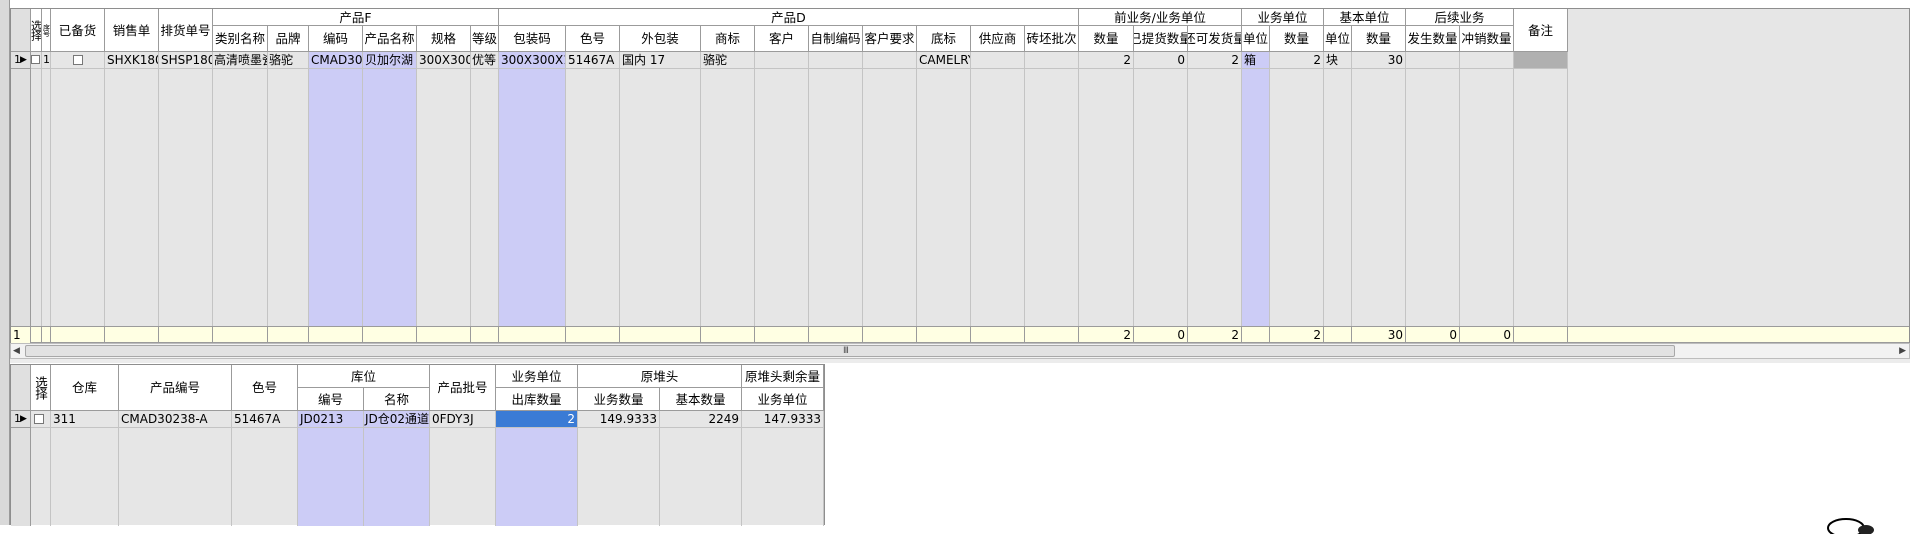 Image resolution: width=1910 pixels, height=537 pixels. Describe the element at coordinates (331, 419) in the screenshot. I see `location-code-cell: JD0213` at that location.